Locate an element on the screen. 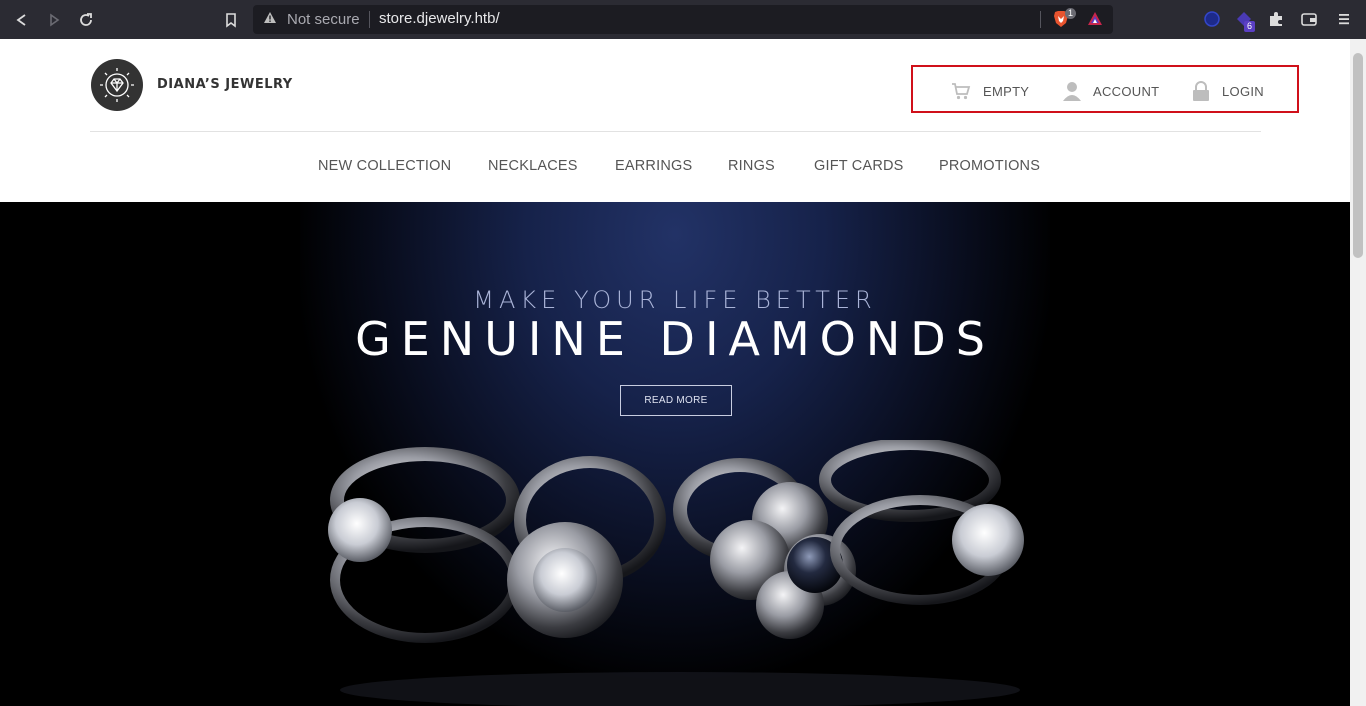 This screenshot has width=1366, height=706. forward-icon is located at coordinates (55, 20).